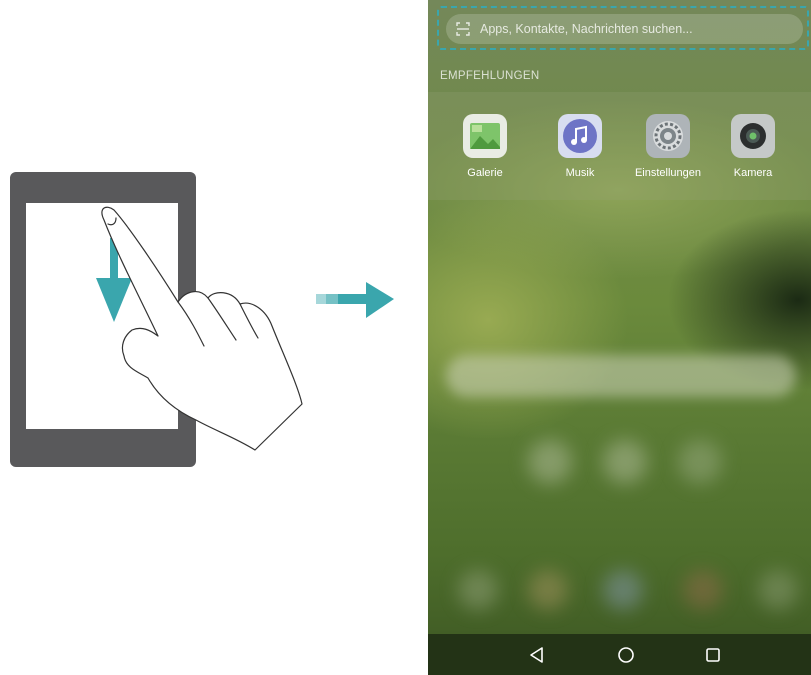 Image resolution: width=811 pixels, height=675 pixels. Describe the element at coordinates (668, 173) in the screenshot. I see `app-label: Einstellungen` at that location.